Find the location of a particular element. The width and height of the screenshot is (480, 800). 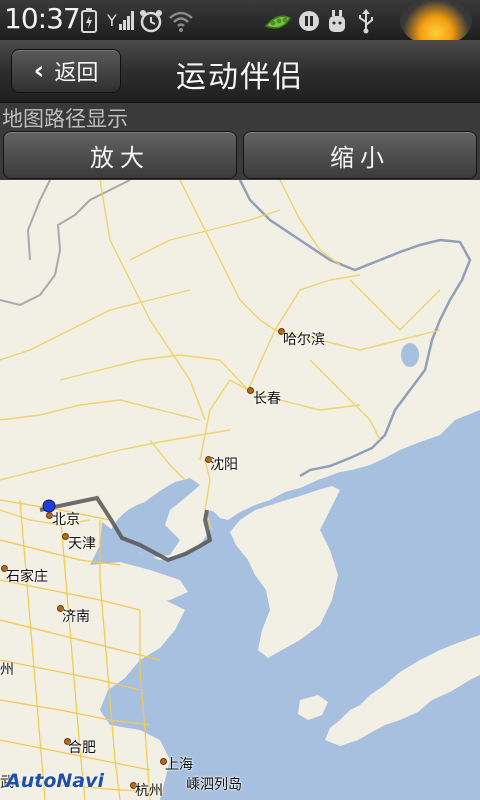

city-label-shenyang: 沈阳 is located at coordinates (224, 465).